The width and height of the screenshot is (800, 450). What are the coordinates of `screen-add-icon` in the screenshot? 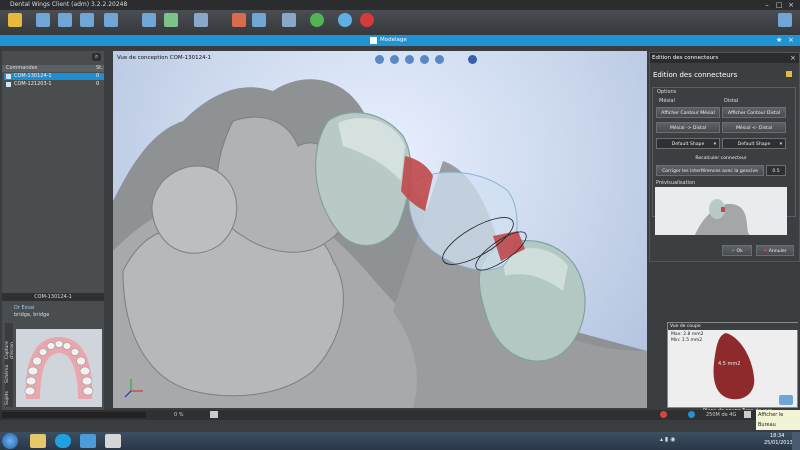 It's located at (171, 20).